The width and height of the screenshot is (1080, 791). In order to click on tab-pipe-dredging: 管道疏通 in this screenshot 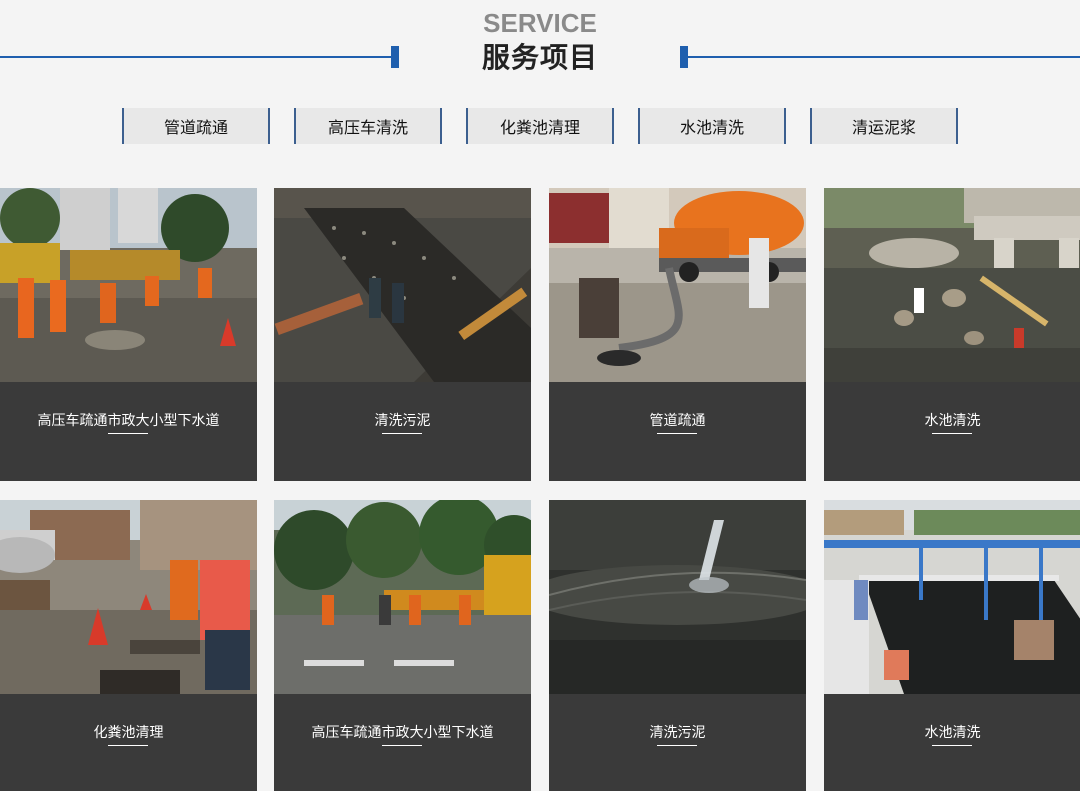, I will do `click(196, 126)`.